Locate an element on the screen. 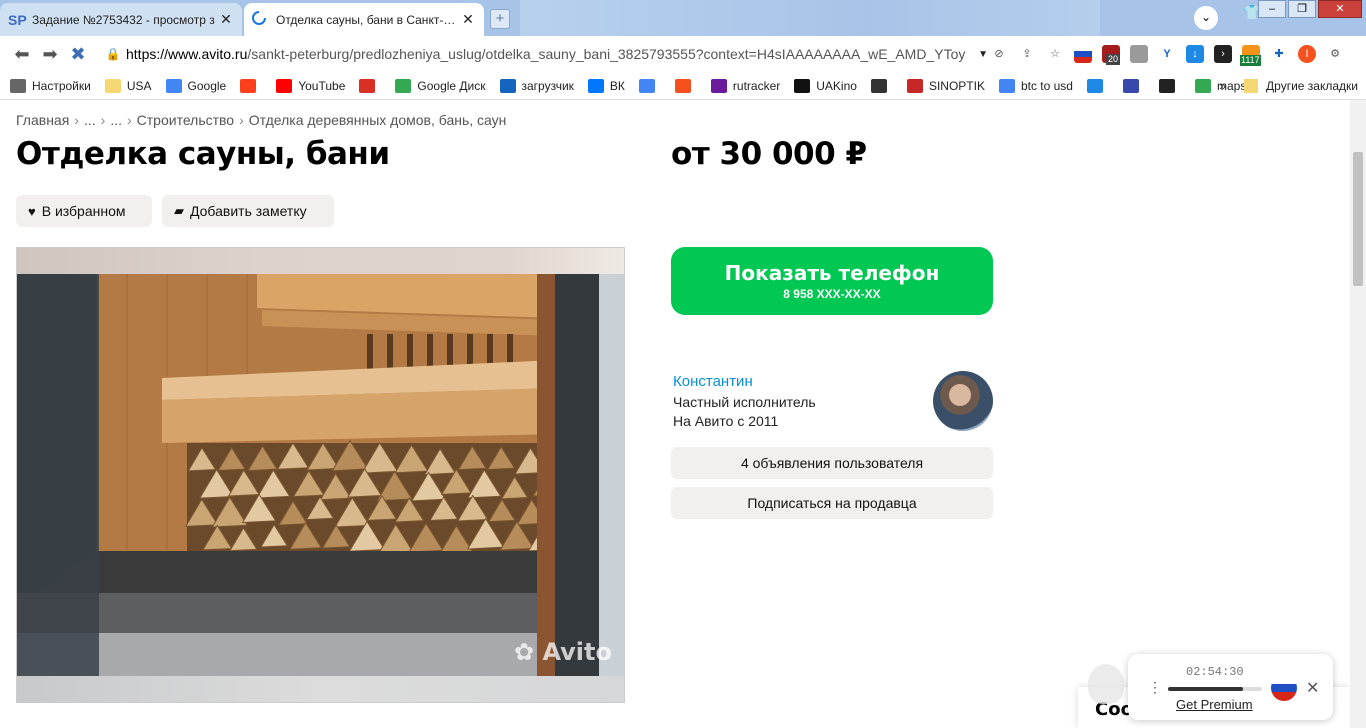 Image resolution: width=1366 pixels, height=728 pixels. bc-icon is located at coordinates (1166, 85).